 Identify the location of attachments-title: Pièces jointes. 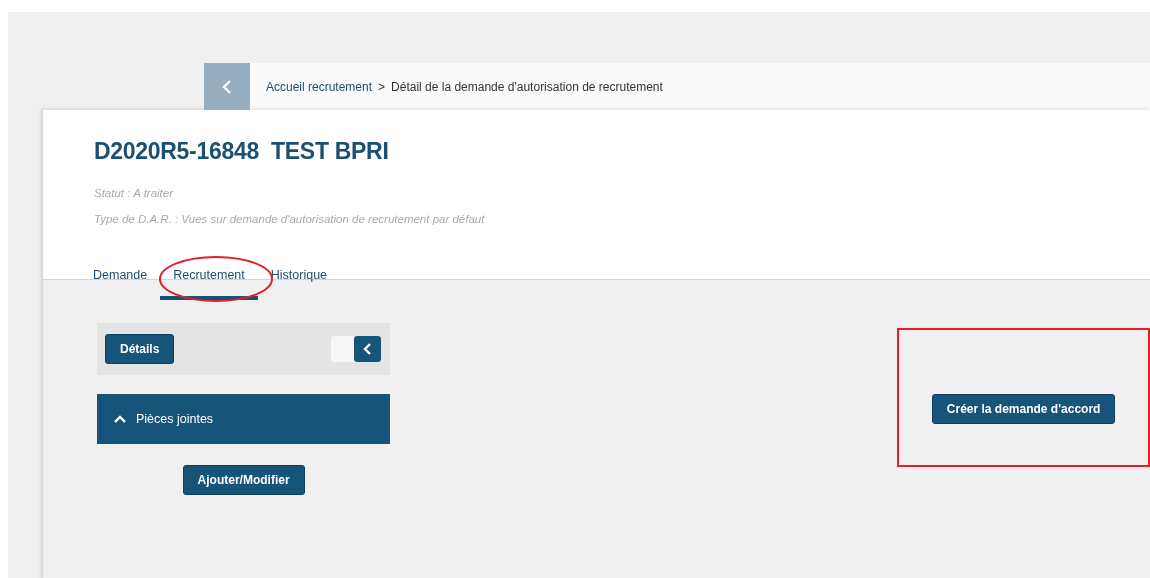
(175, 419).